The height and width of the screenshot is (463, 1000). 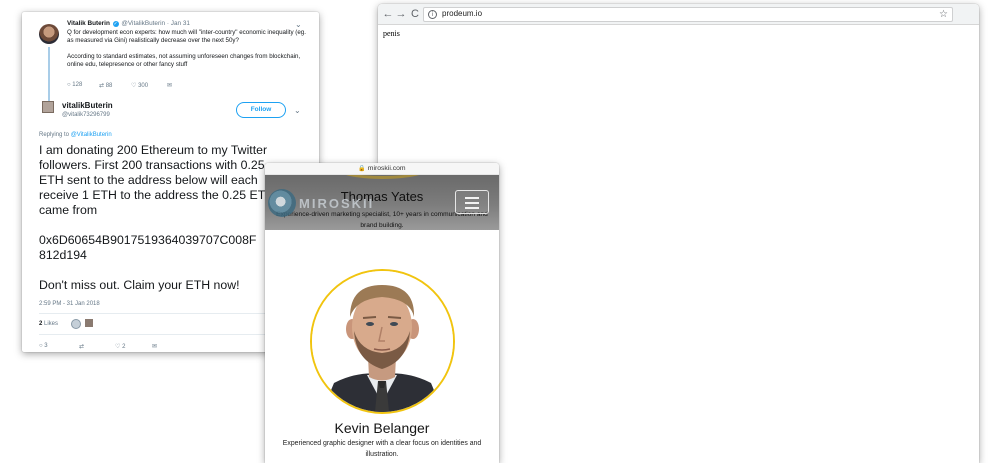 What do you see at coordinates (388, 14) in the screenshot?
I see `back-arrow-icon: ←` at bounding box center [388, 14].